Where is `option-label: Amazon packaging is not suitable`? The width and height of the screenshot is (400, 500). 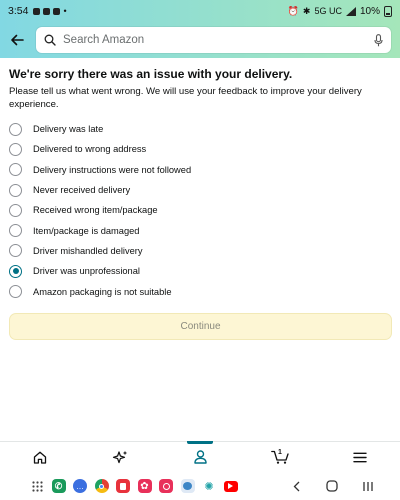 option-label: Amazon packaging is not suitable is located at coordinates (102, 291).